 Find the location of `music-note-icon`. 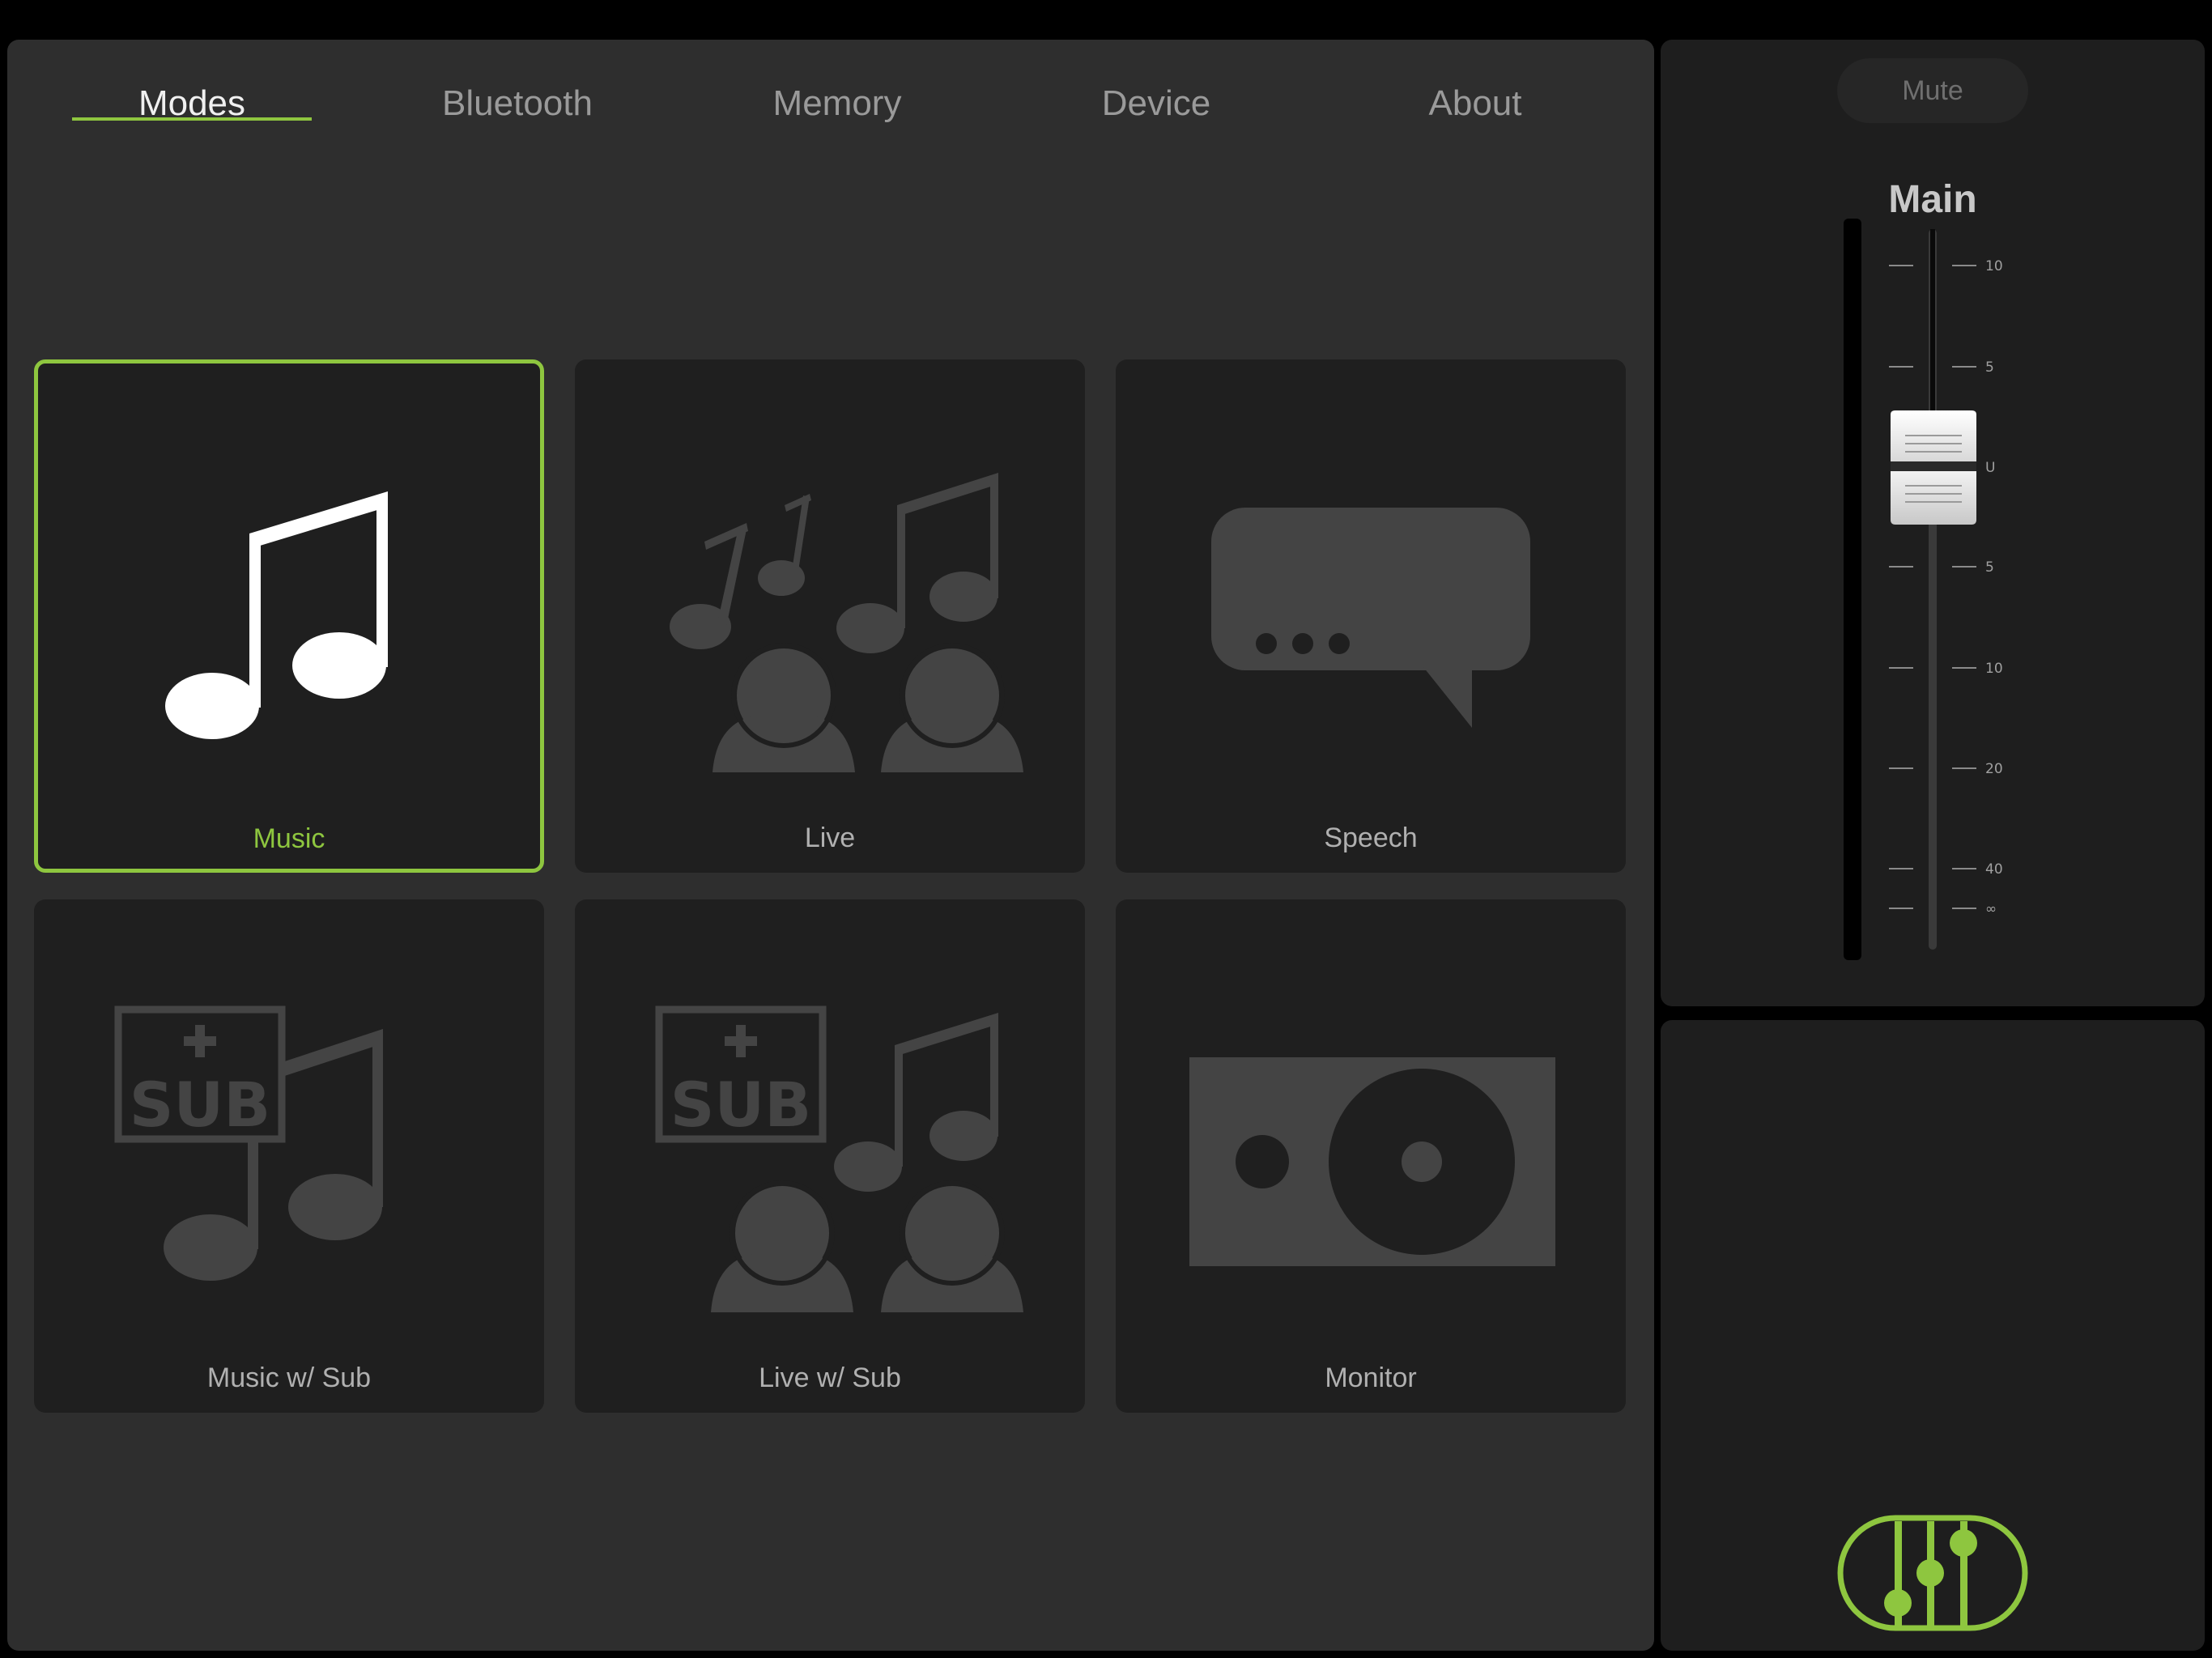

music-note-icon is located at coordinates (276, 615).